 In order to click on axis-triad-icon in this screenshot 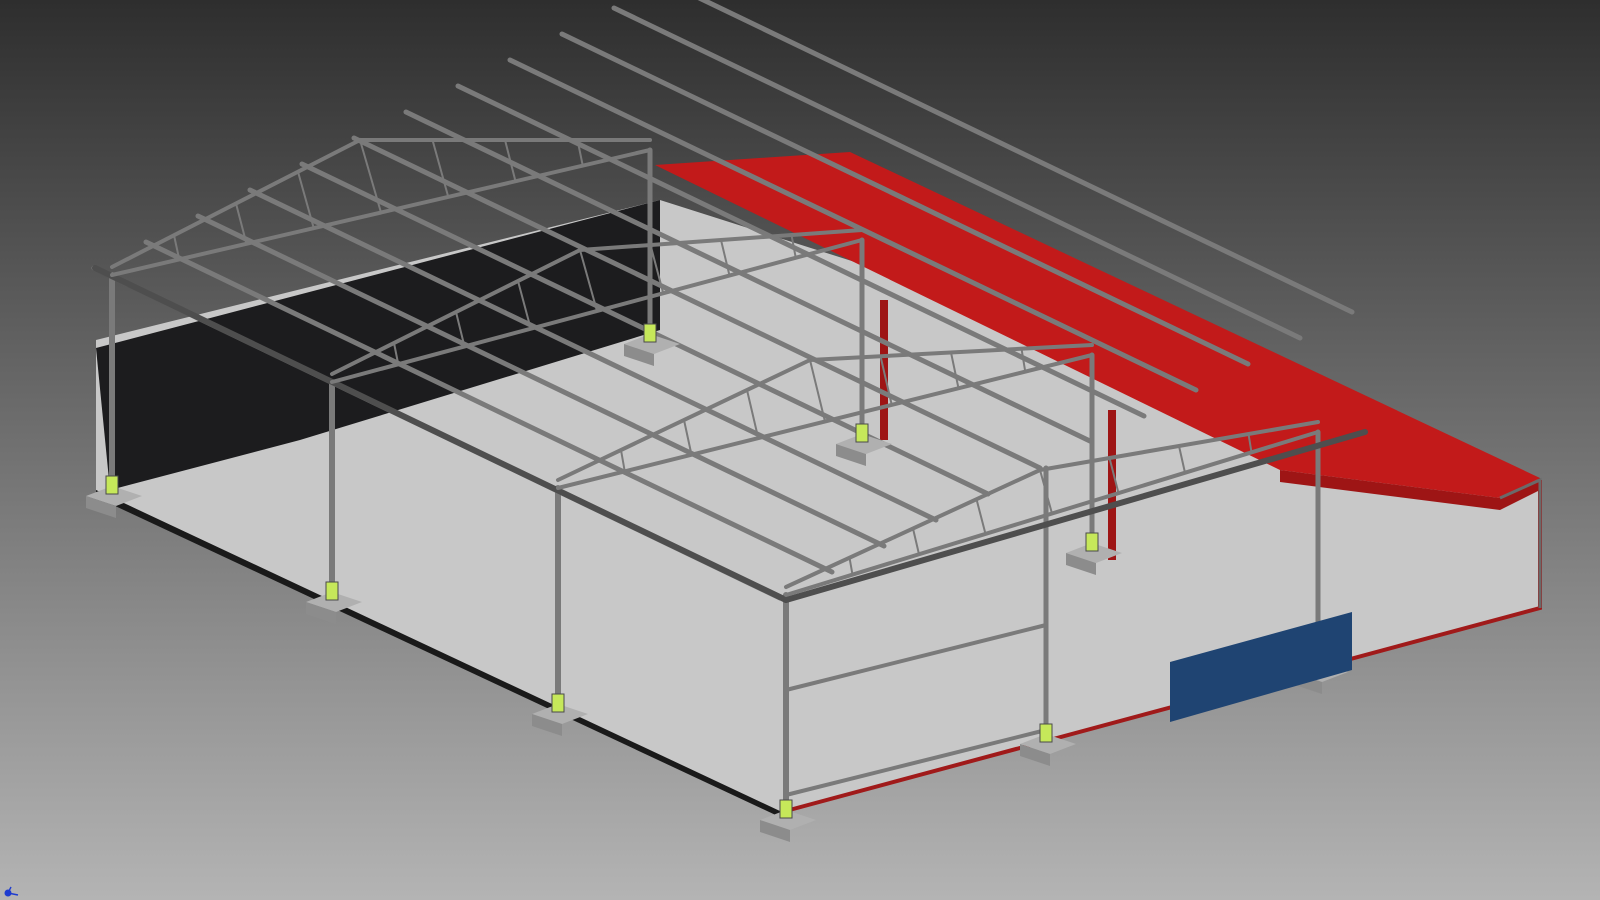, I will do `click(11, 891)`.